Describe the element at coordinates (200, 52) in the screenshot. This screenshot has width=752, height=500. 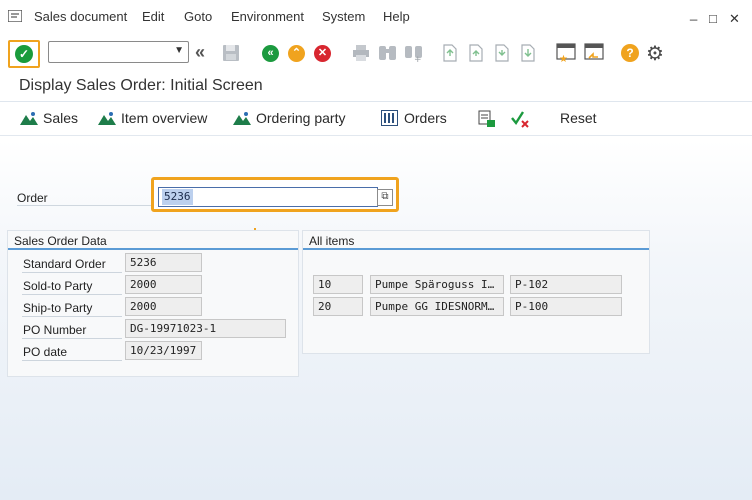
I see `double-chevron-left-icon: «` at that location.